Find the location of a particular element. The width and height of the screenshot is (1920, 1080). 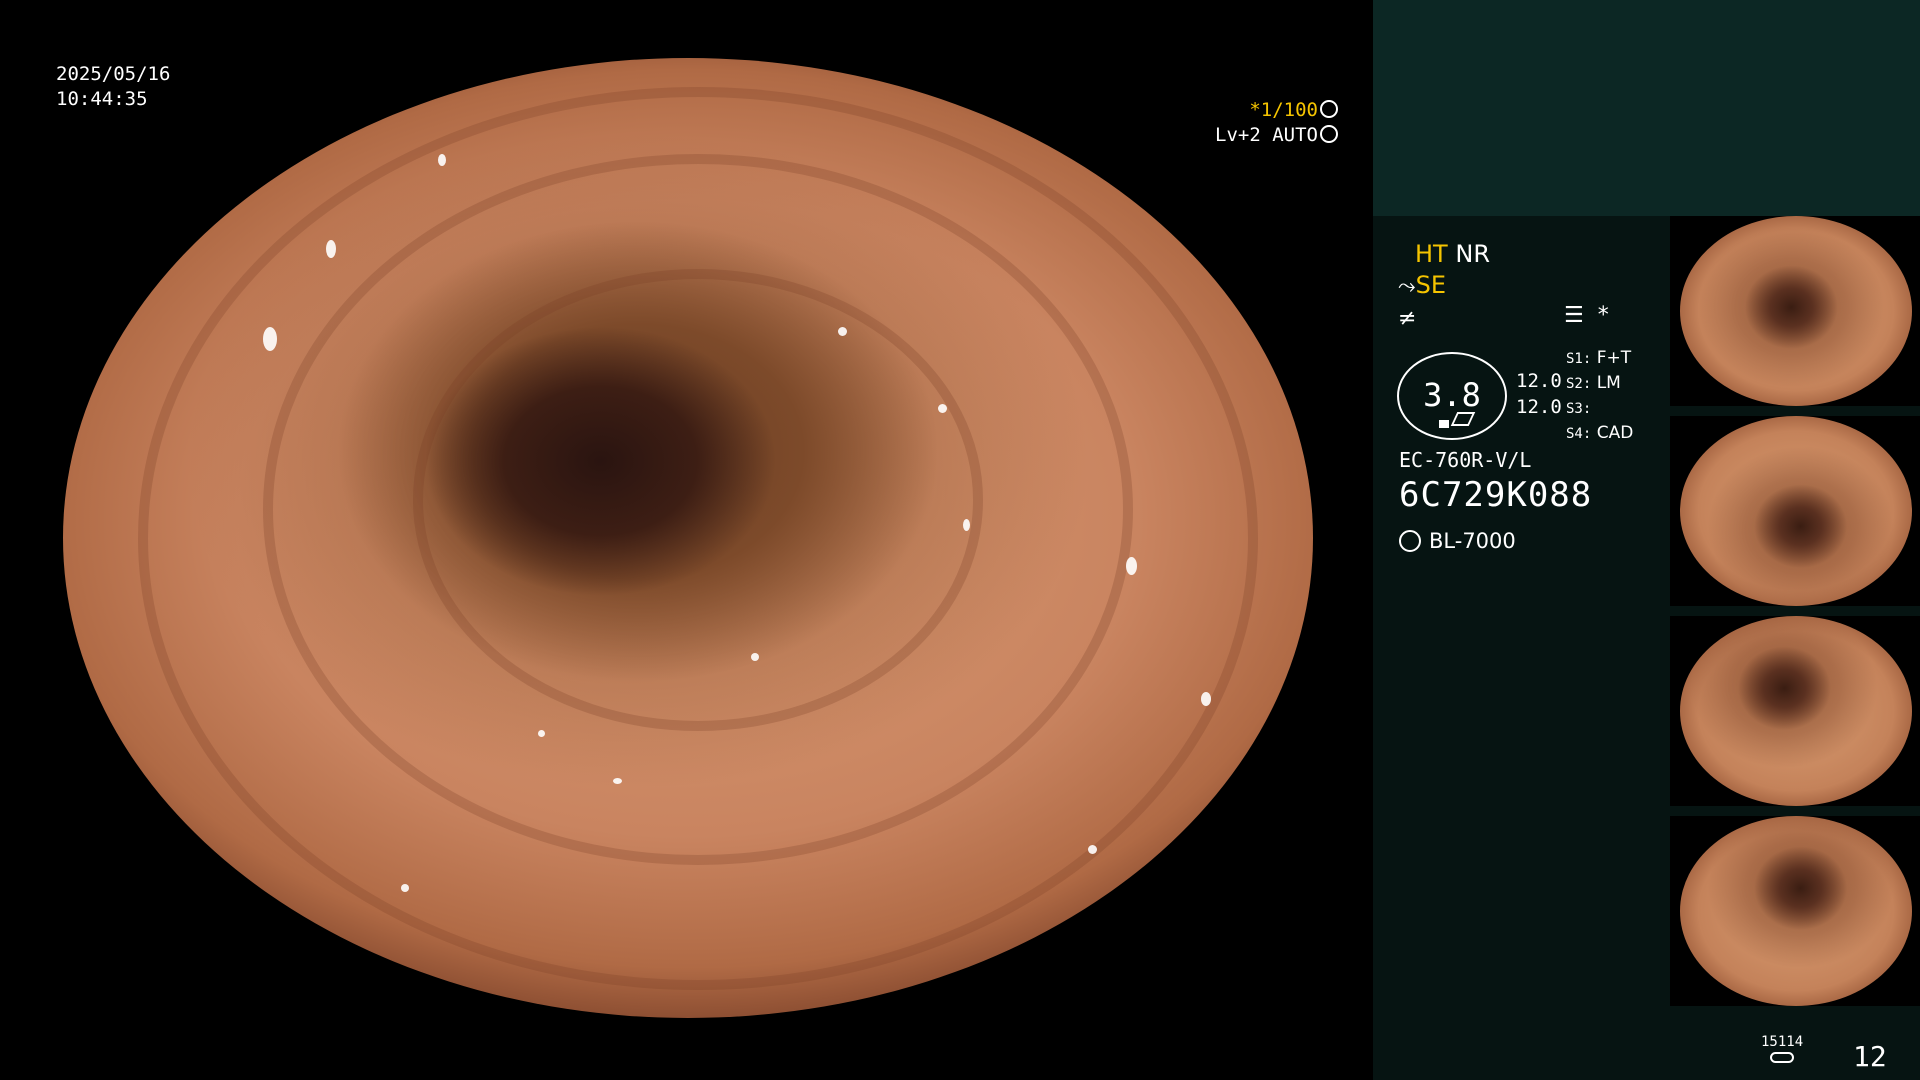

switch-value: CAD is located at coordinates (1615, 433).